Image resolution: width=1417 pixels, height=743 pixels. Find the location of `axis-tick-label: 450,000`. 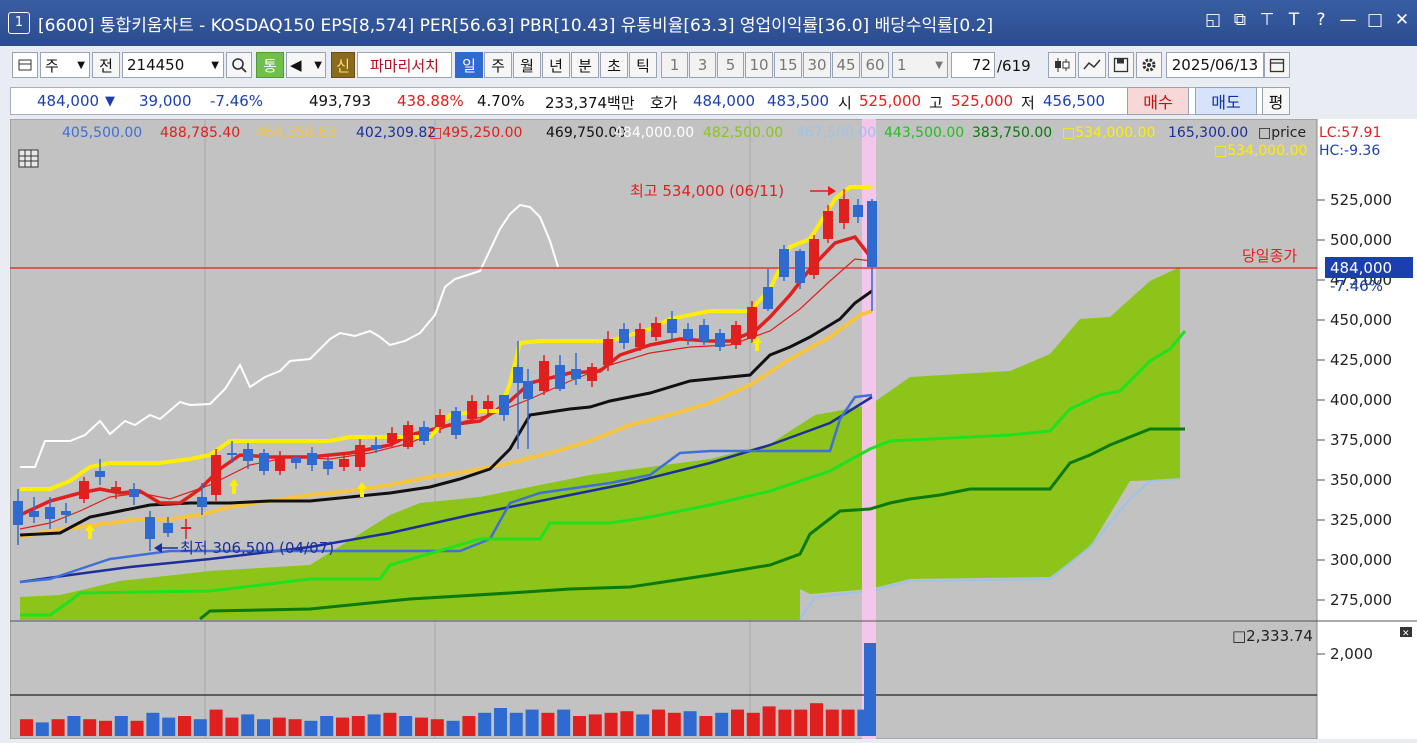

axis-tick-label: 450,000 is located at coordinates (1361, 320).